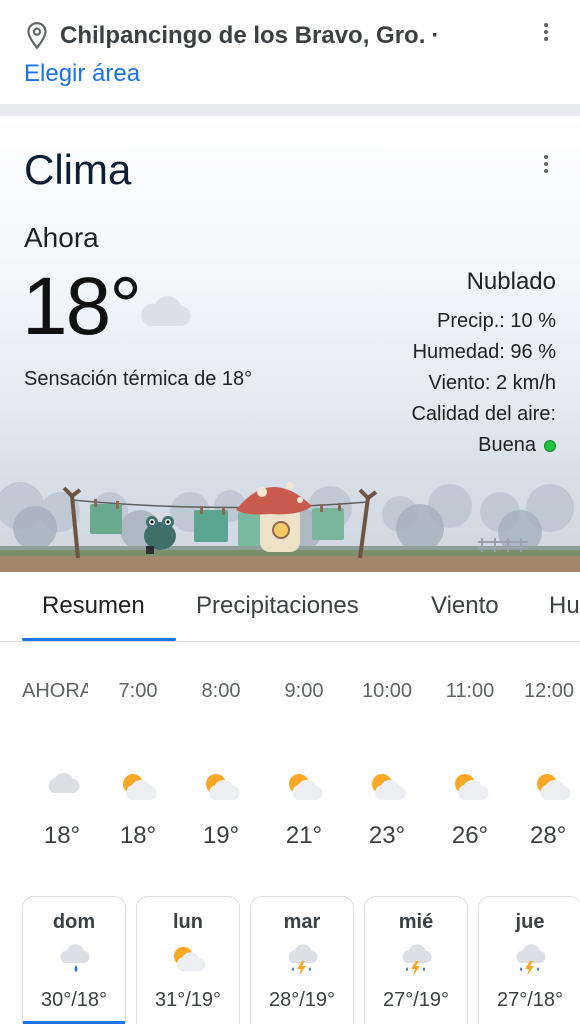 Image resolution: width=580 pixels, height=1024 pixels. I want to click on location-row: Chilpancingo de los Bravo, Gro. ·, so click(231, 36).